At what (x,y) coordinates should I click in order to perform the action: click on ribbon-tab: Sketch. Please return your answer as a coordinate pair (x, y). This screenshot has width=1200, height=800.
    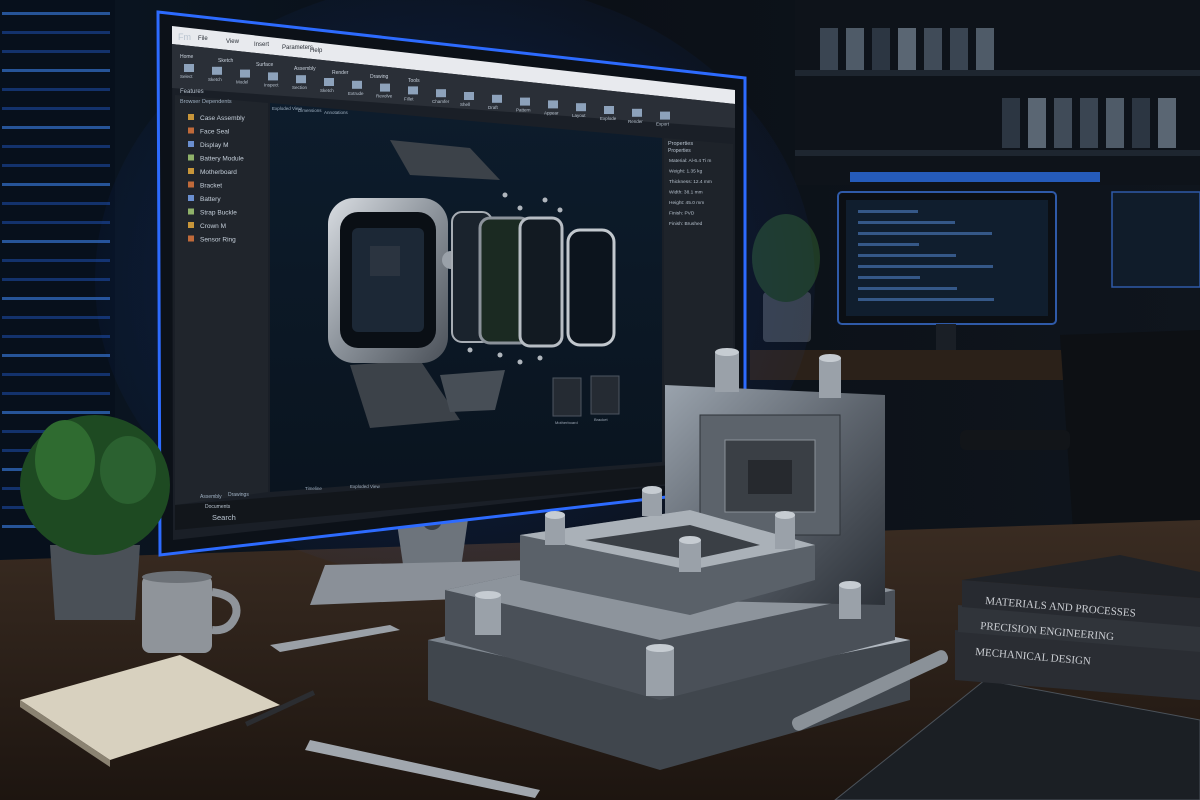
    Looking at the image, I should click on (226, 61).